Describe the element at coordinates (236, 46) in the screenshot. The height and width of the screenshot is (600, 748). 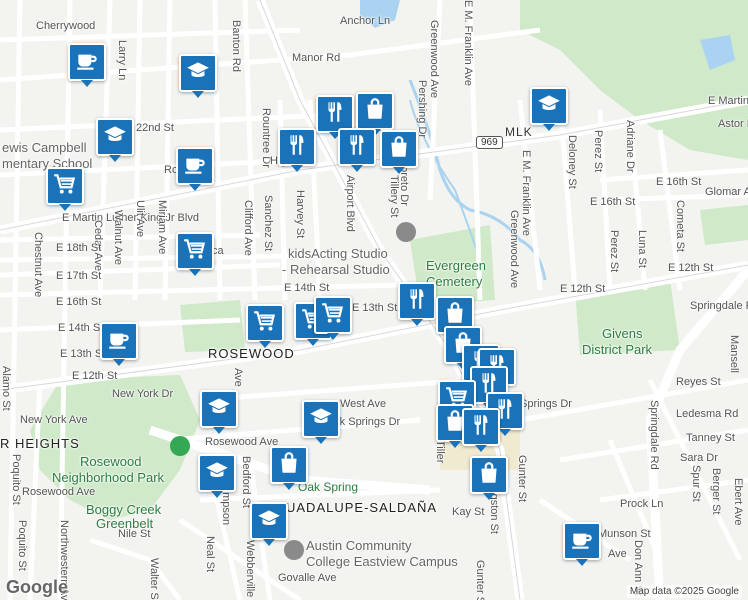
I see `street-label-banton-rd: Banton Rd` at that location.